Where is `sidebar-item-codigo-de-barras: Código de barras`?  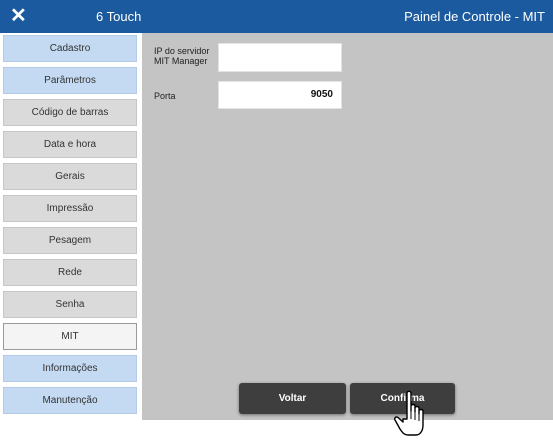
sidebar-item-codigo-de-barras: Código de barras is located at coordinates (70, 112).